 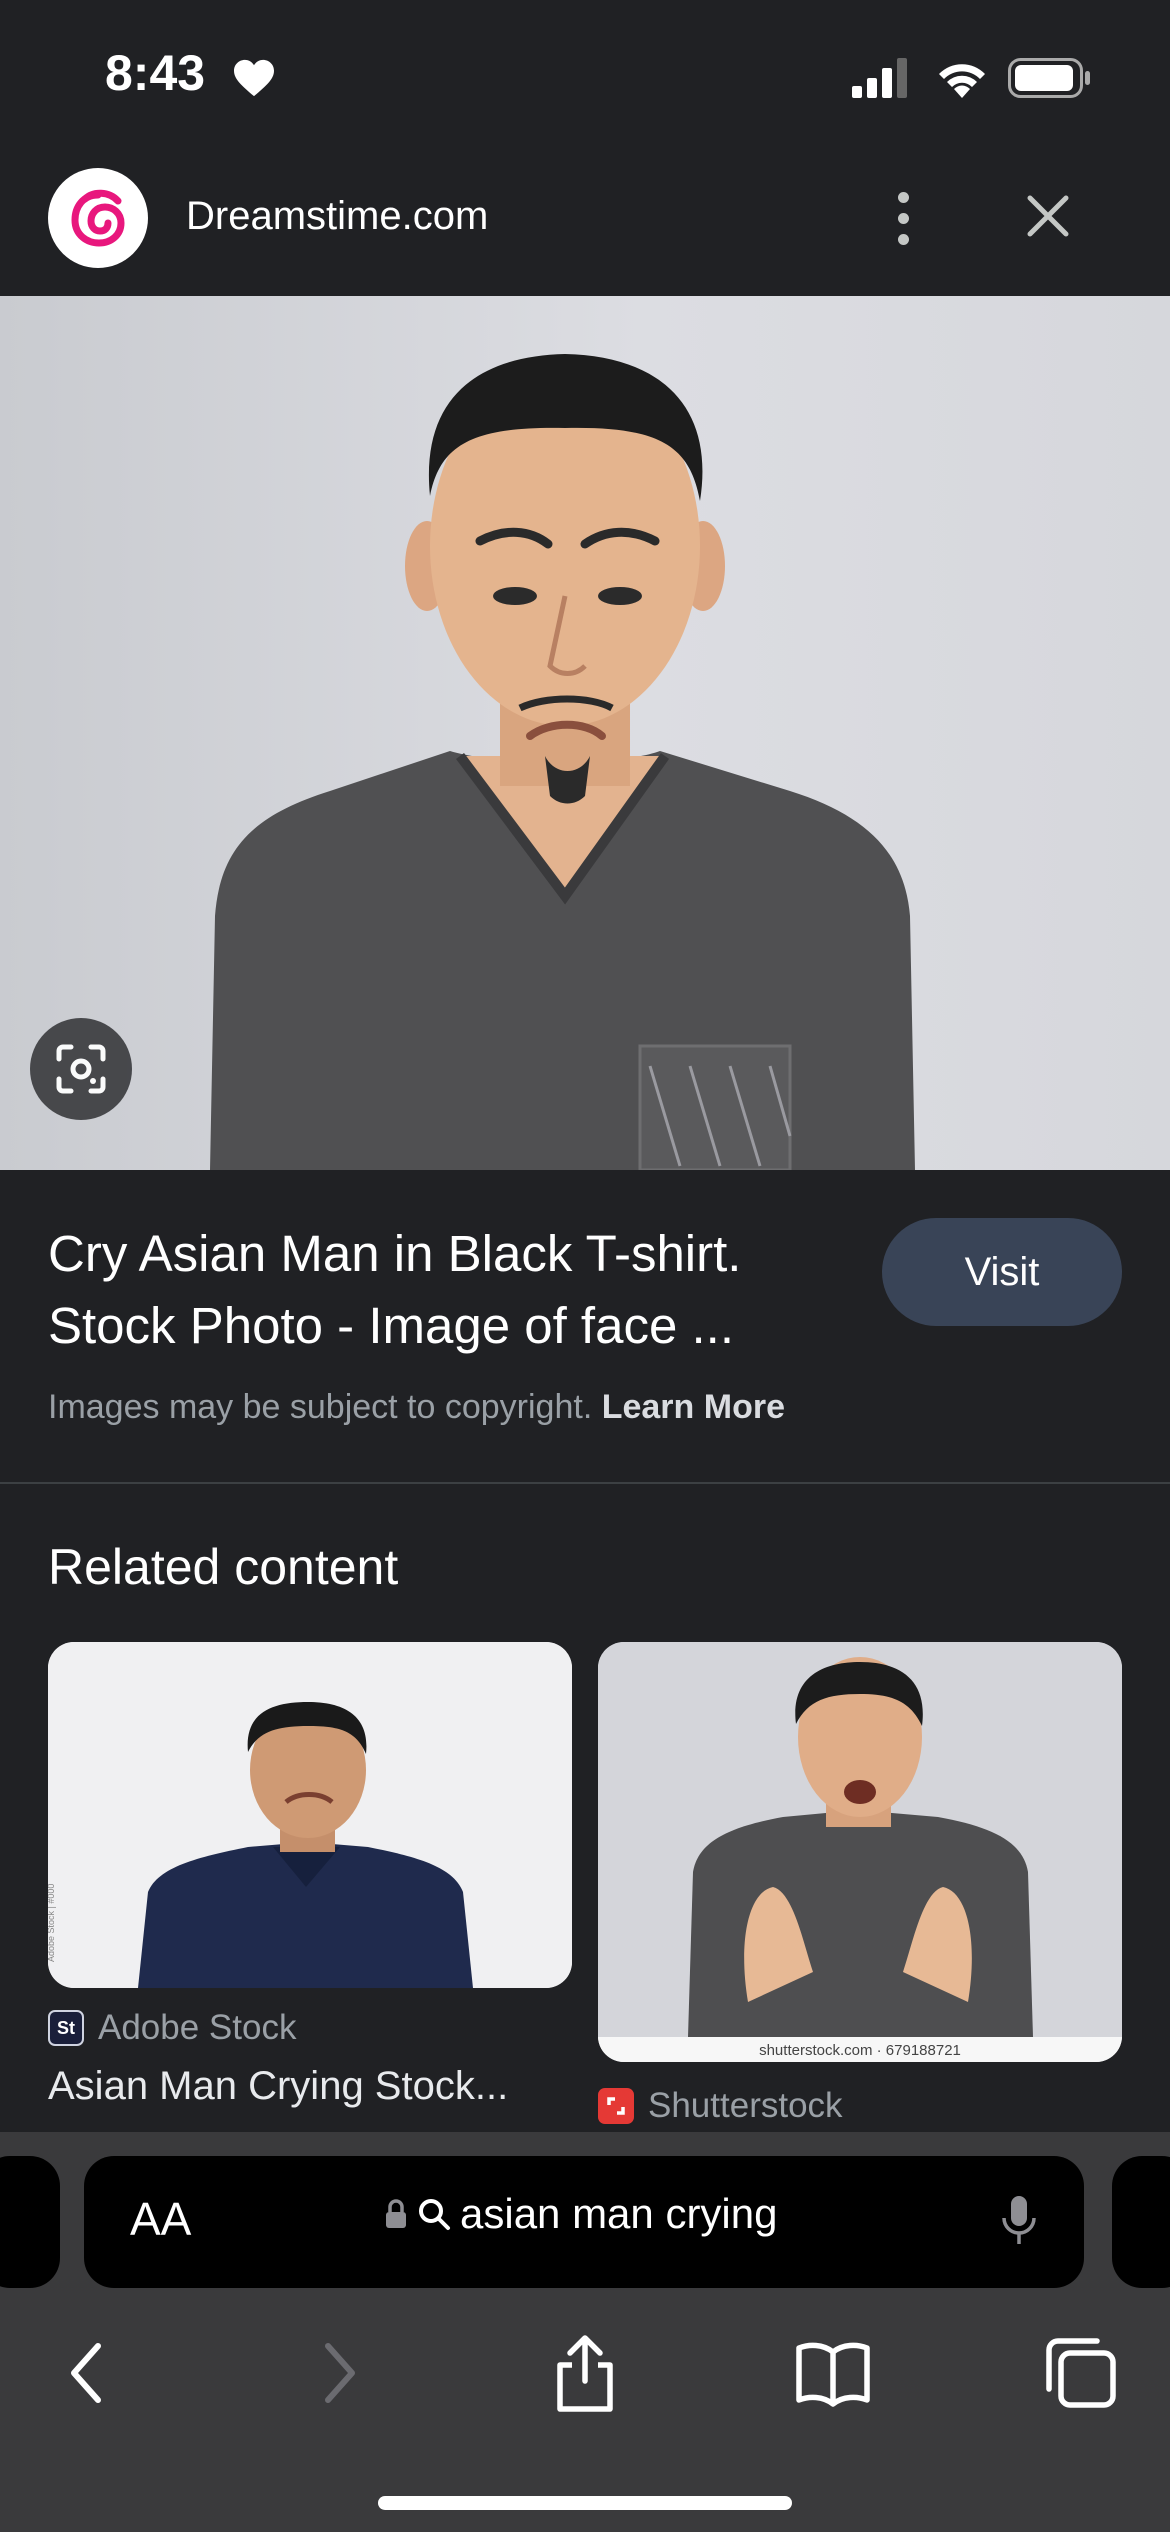 I want to click on navigation-bar, so click(x=585, y=2373).